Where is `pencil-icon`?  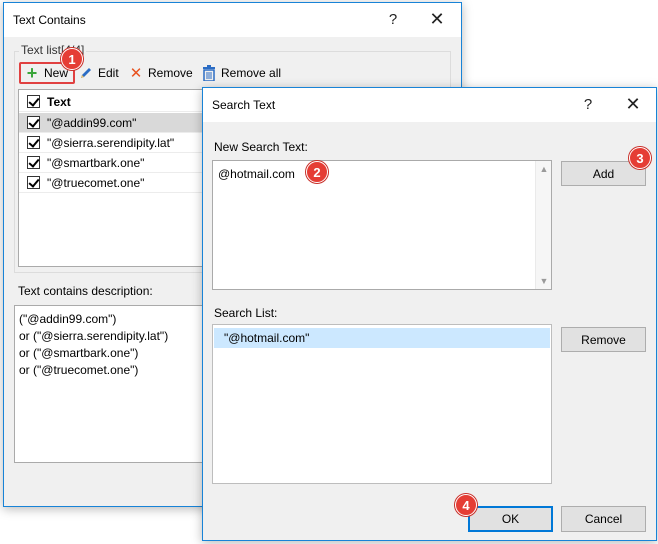 pencil-icon is located at coordinates (86, 73).